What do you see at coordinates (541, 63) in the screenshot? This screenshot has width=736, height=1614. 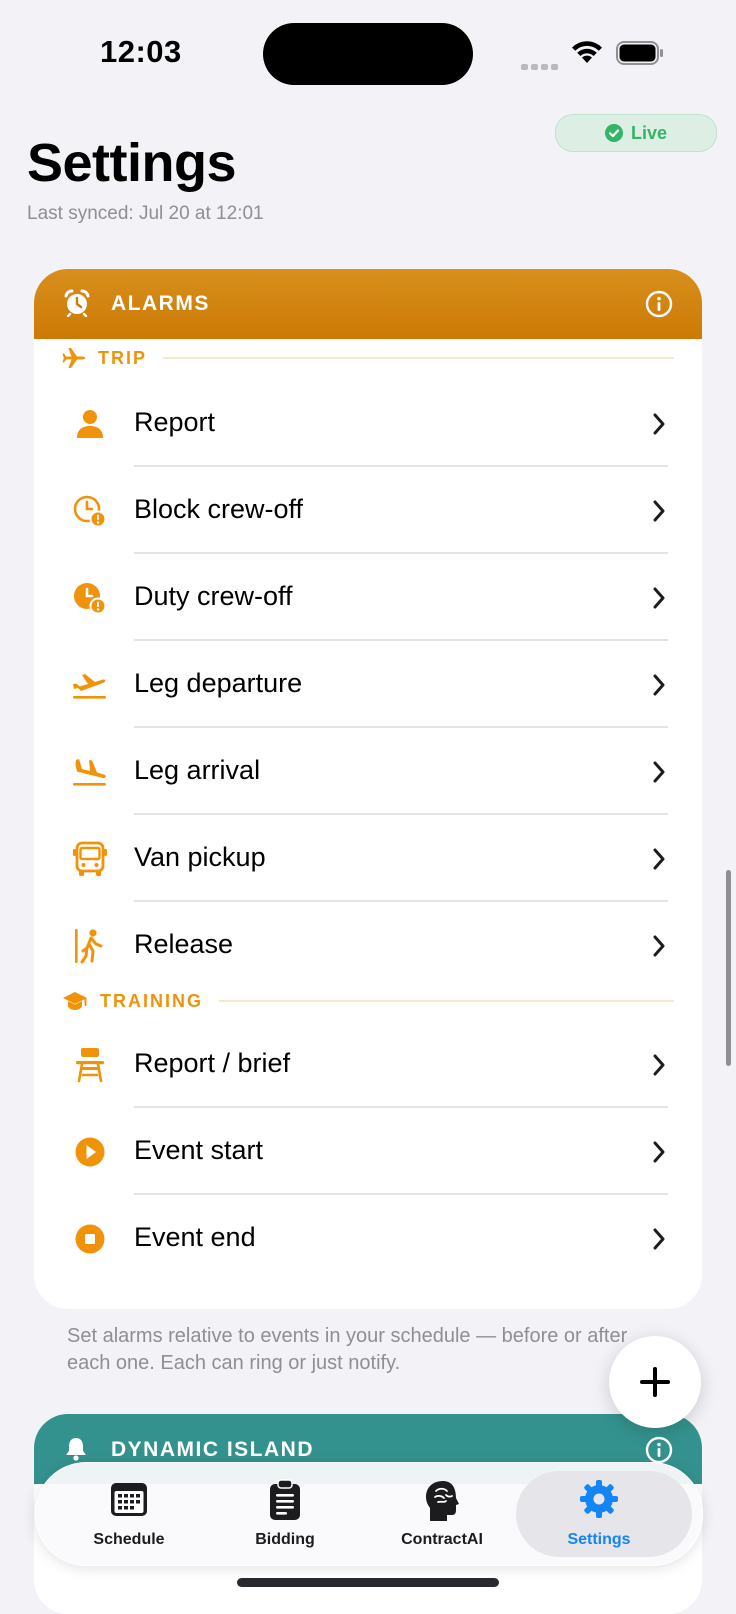 I see `cellular-signal-icon` at bounding box center [541, 63].